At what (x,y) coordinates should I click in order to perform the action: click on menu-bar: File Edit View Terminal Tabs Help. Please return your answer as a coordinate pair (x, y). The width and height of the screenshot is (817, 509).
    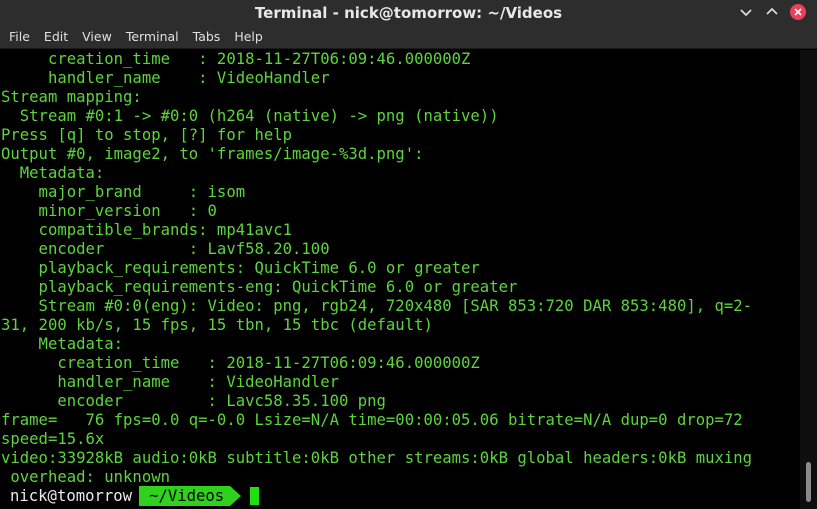
    Looking at the image, I should click on (408, 37).